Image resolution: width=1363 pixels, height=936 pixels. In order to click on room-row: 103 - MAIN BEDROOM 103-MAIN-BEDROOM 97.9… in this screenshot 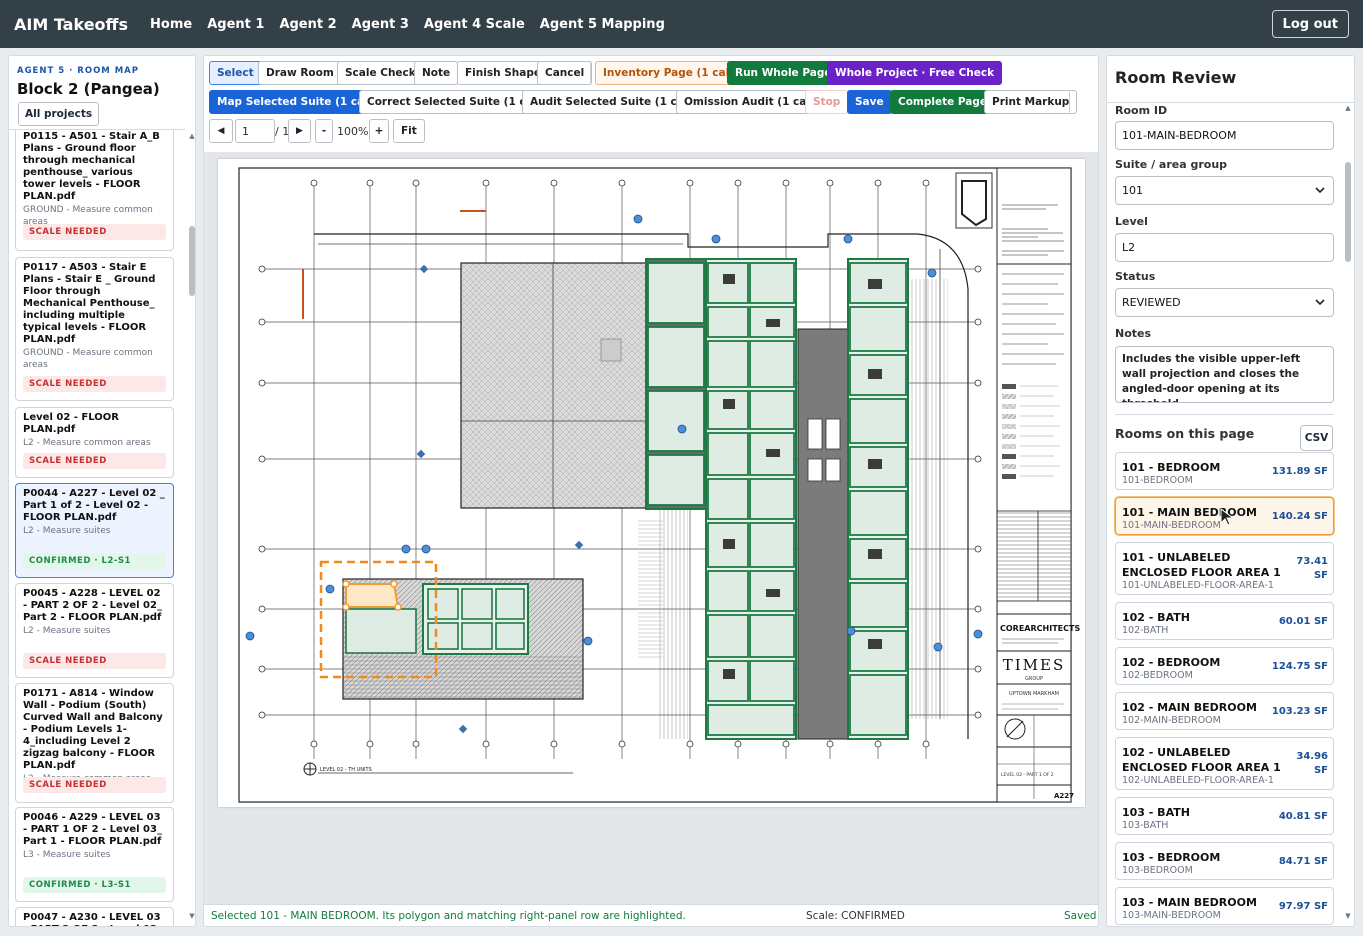, I will do `click(1224, 906)`.